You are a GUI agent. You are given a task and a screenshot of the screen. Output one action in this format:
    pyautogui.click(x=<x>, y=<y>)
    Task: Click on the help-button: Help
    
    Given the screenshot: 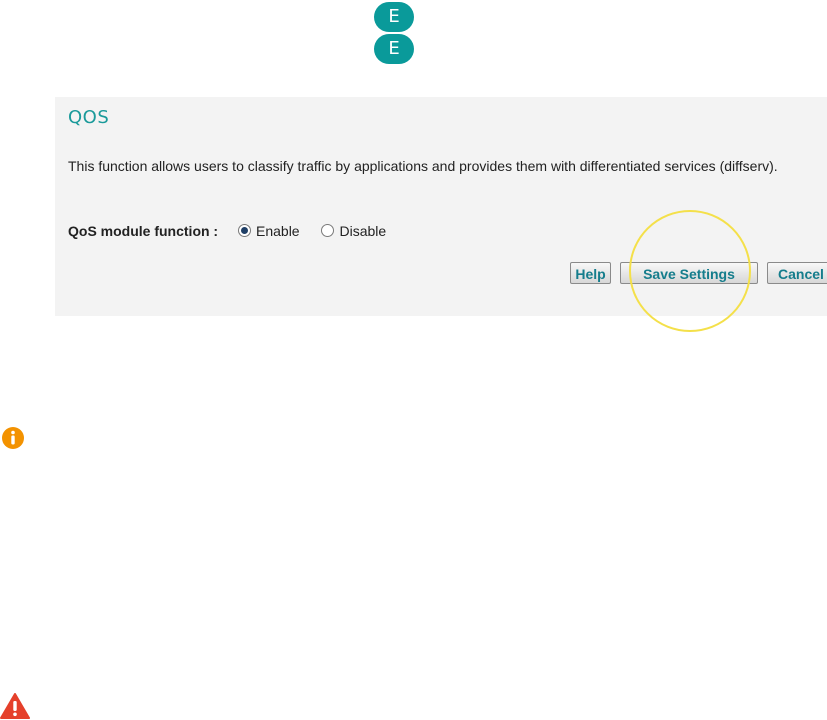 What is the action you would take?
    pyautogui.click(x=590, y=273)
    